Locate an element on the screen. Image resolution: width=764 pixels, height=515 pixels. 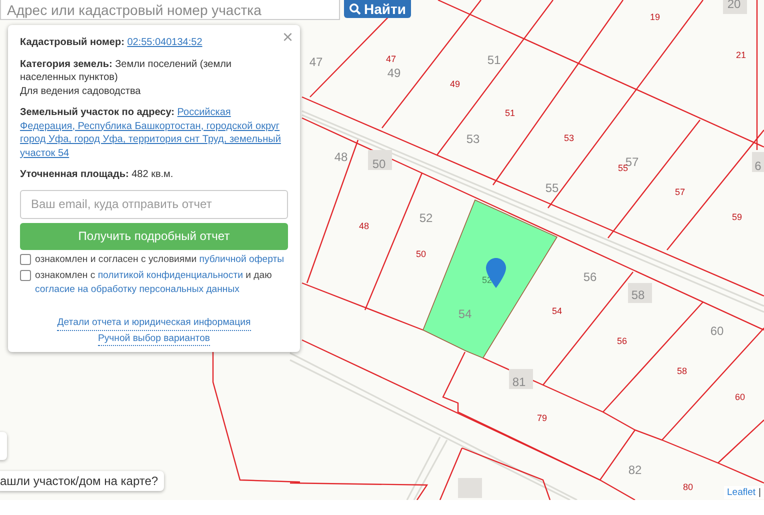
parcel-number: 82 is located at coordinates (635, 470).